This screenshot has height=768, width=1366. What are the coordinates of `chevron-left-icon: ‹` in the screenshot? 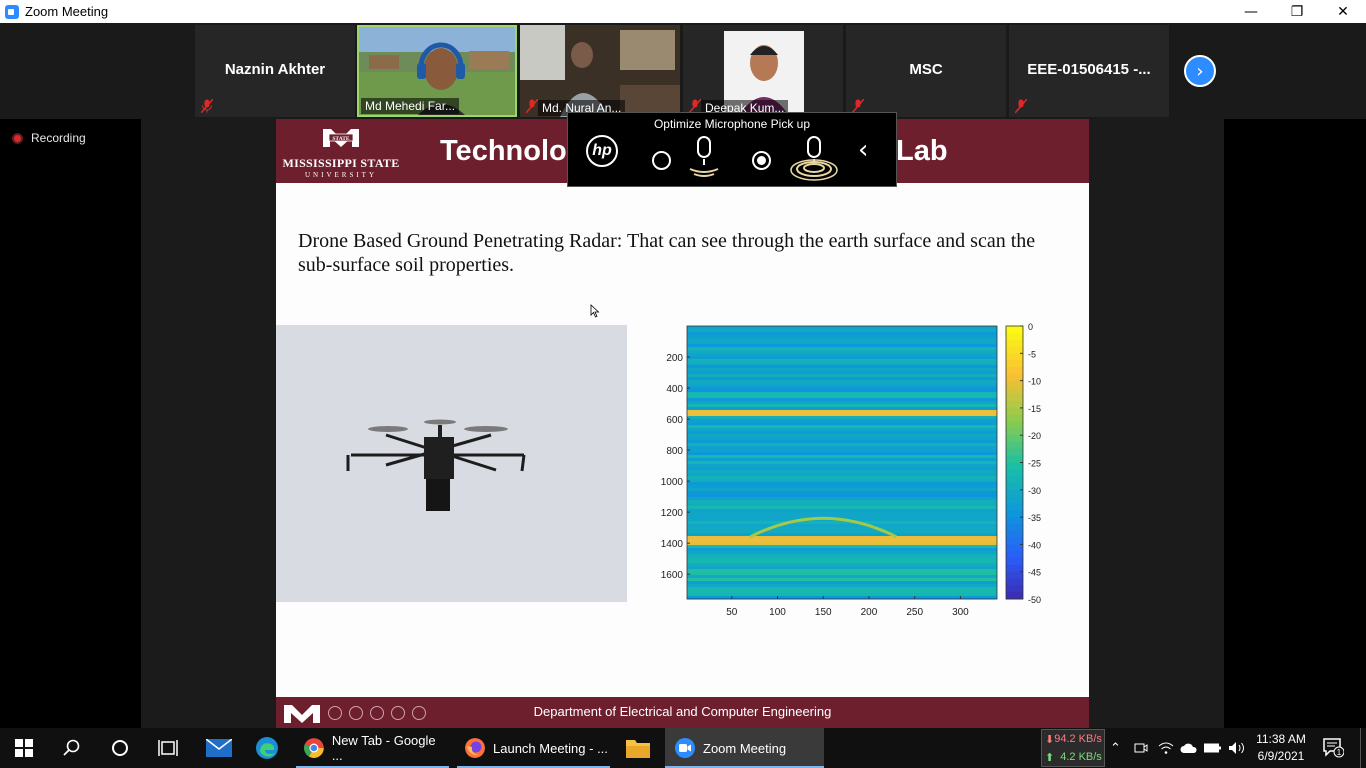 It's located at (863, 150).